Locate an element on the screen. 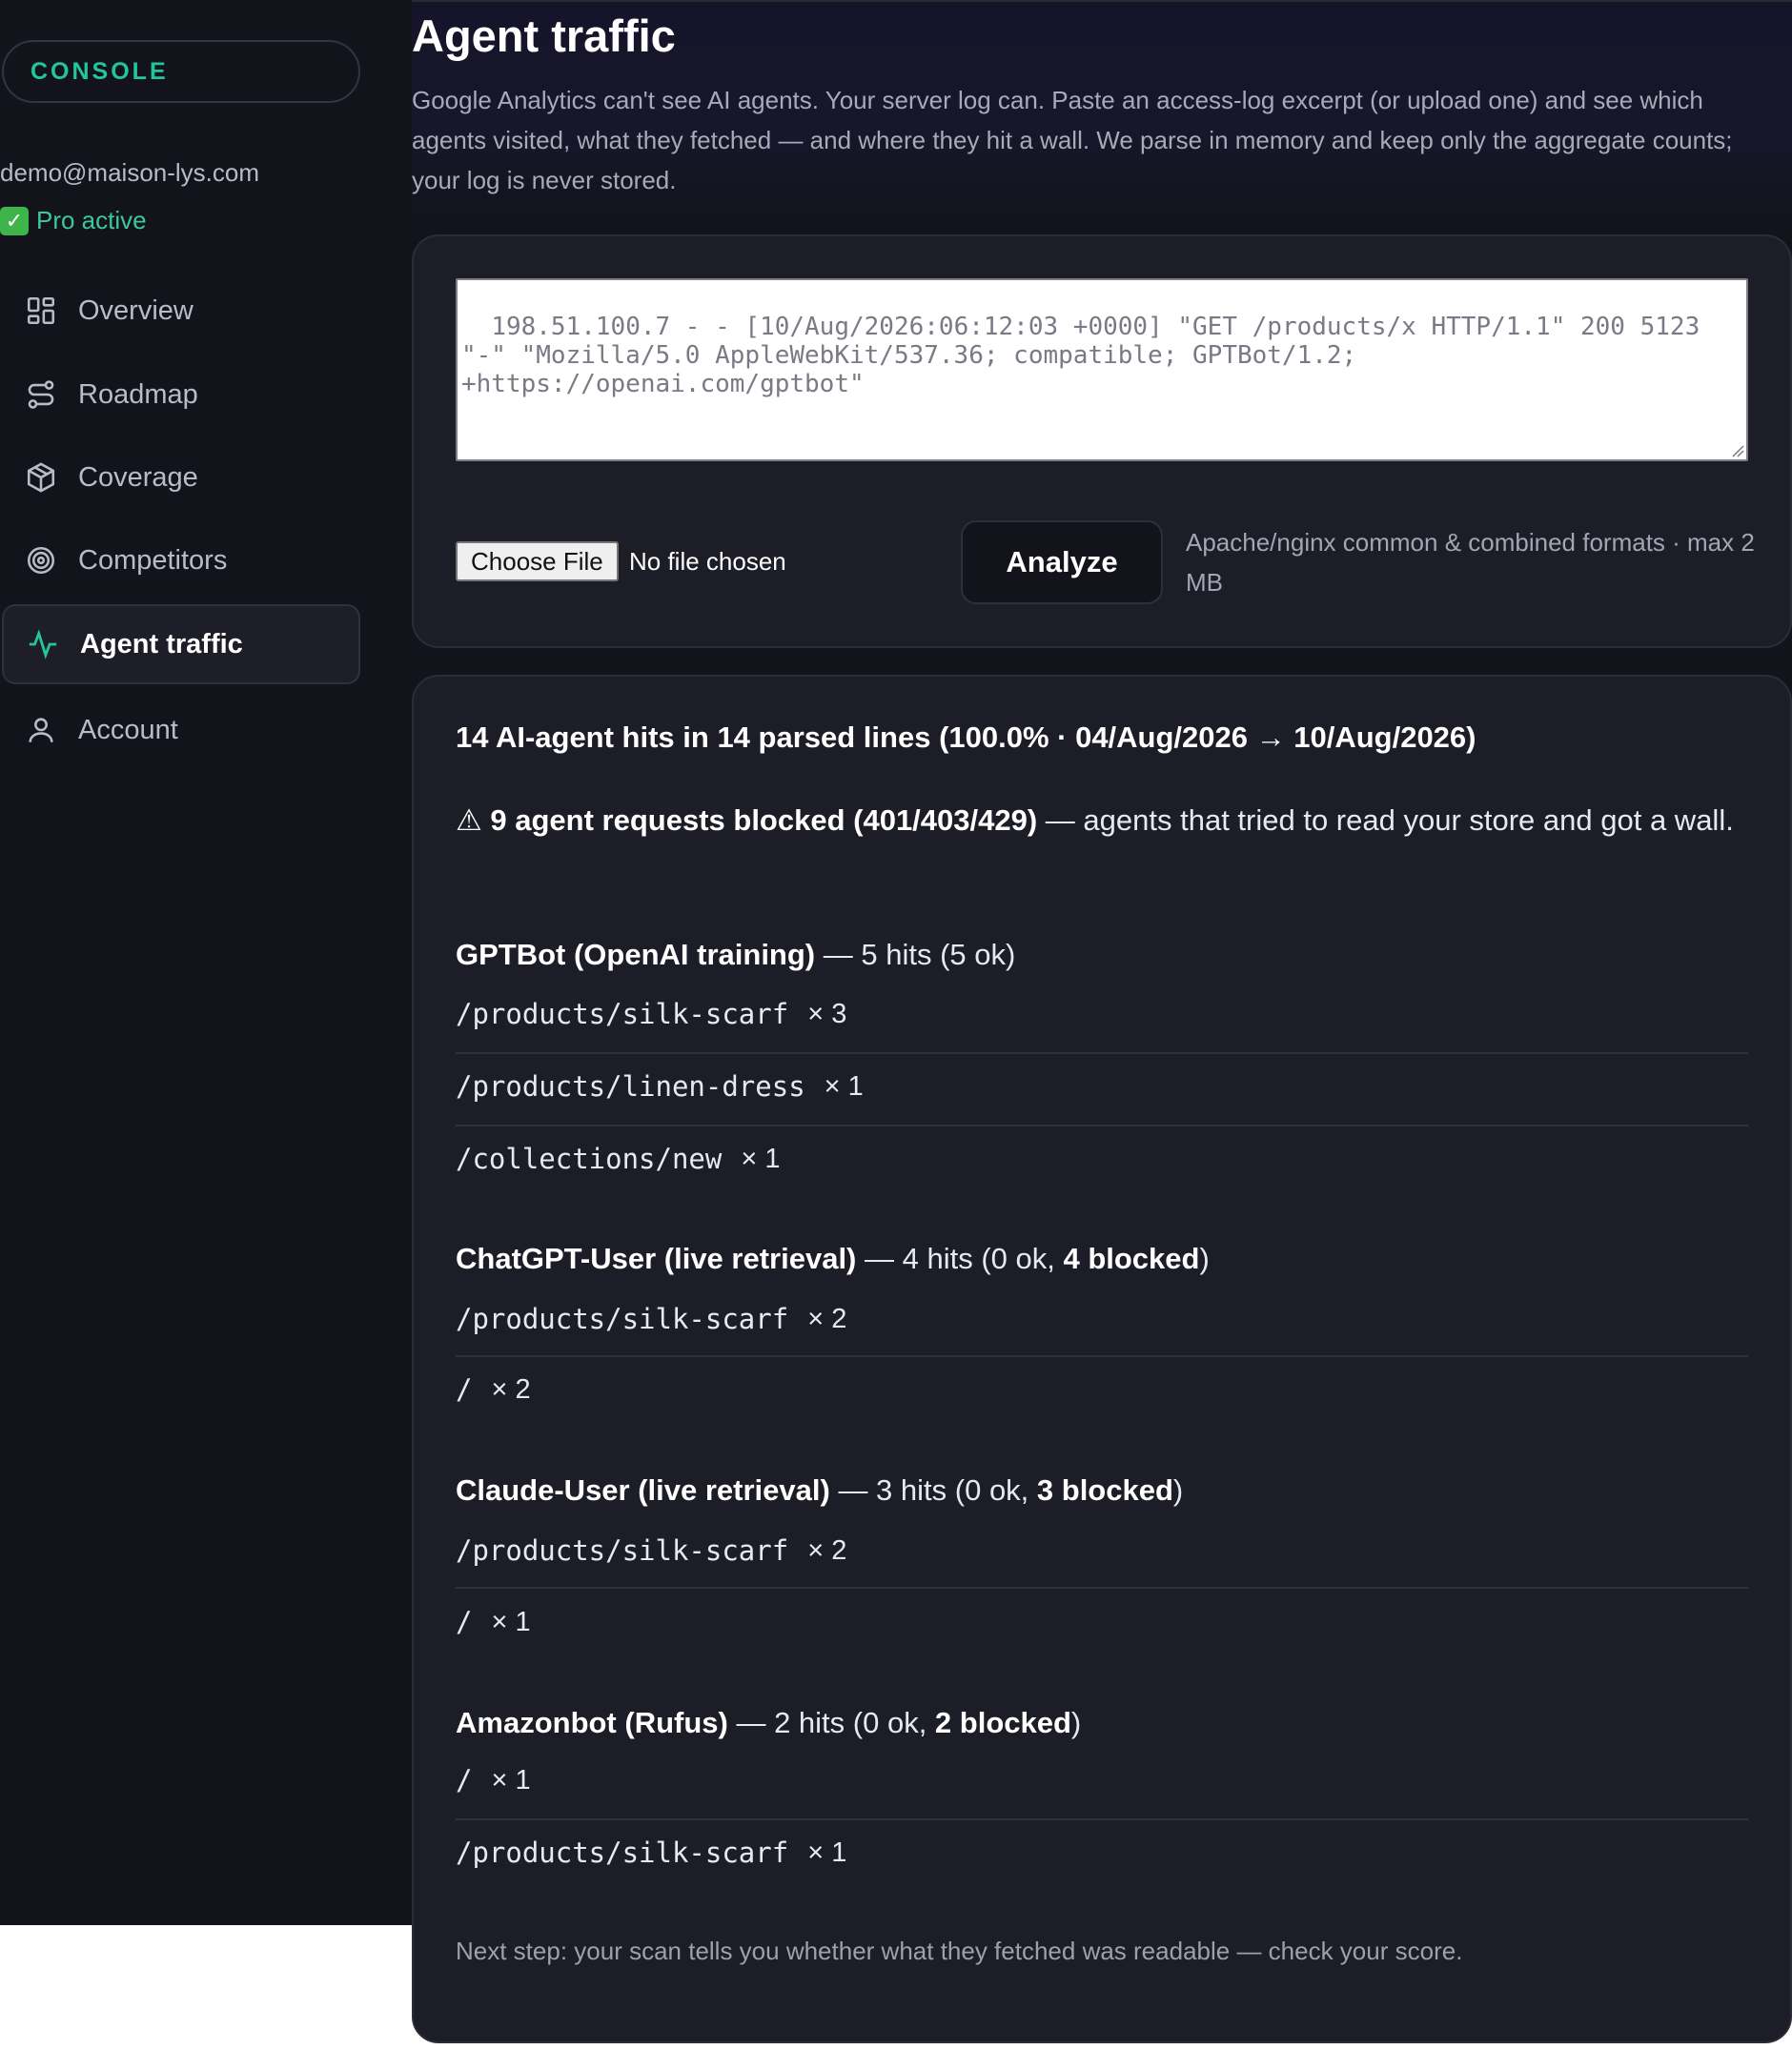  agent-blocked-count: 4 blocked is located at coordinates (1131, 1258).